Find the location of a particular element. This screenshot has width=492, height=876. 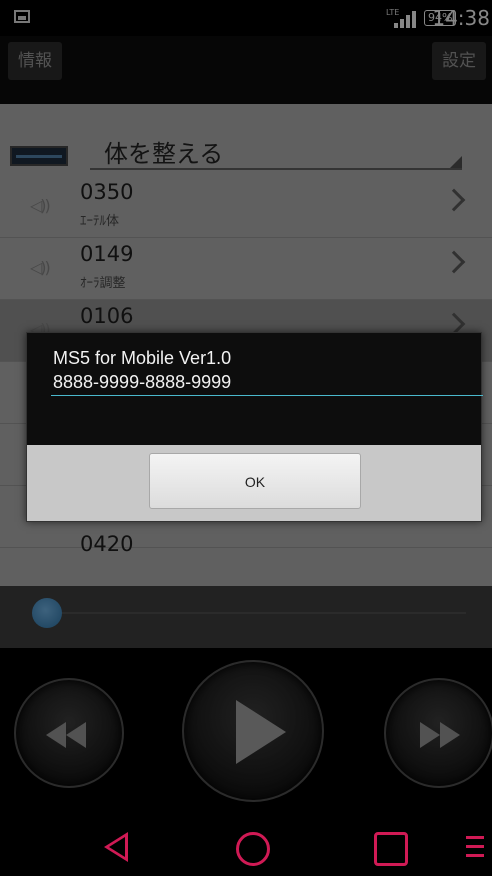

navigation-bar is located at coordinates (246, 847).